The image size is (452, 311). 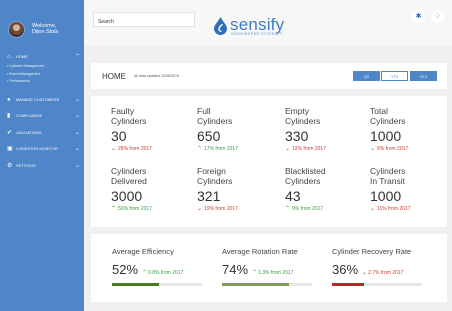 I want to click on stat-label: Faulty Cylinders, so click(x=129, y=116).